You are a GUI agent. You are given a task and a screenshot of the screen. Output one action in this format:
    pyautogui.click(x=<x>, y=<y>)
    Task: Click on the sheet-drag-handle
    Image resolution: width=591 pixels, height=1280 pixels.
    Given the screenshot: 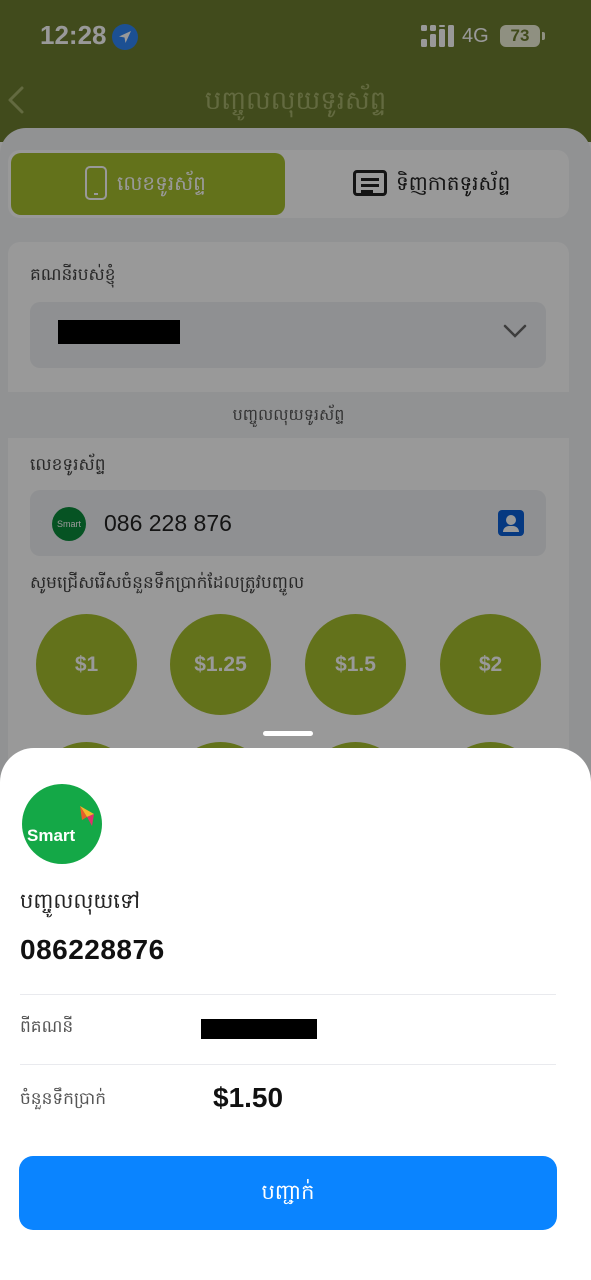 What is the action you would take?
    pyautogui.click(x=288, y=733)
    